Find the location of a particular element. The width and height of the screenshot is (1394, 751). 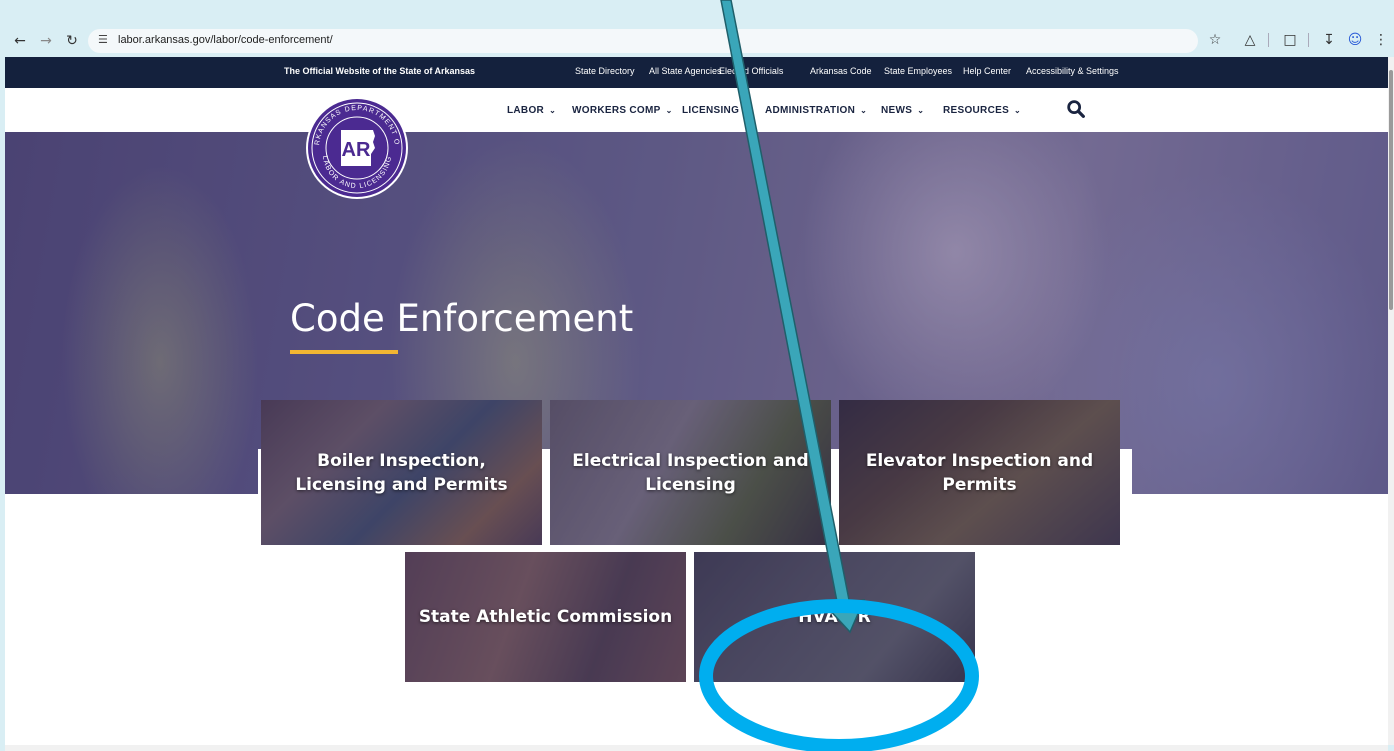

tile-boiler-inspection: Boiler Inspection, Licensing and Permits is located at coordinates (401, 472).